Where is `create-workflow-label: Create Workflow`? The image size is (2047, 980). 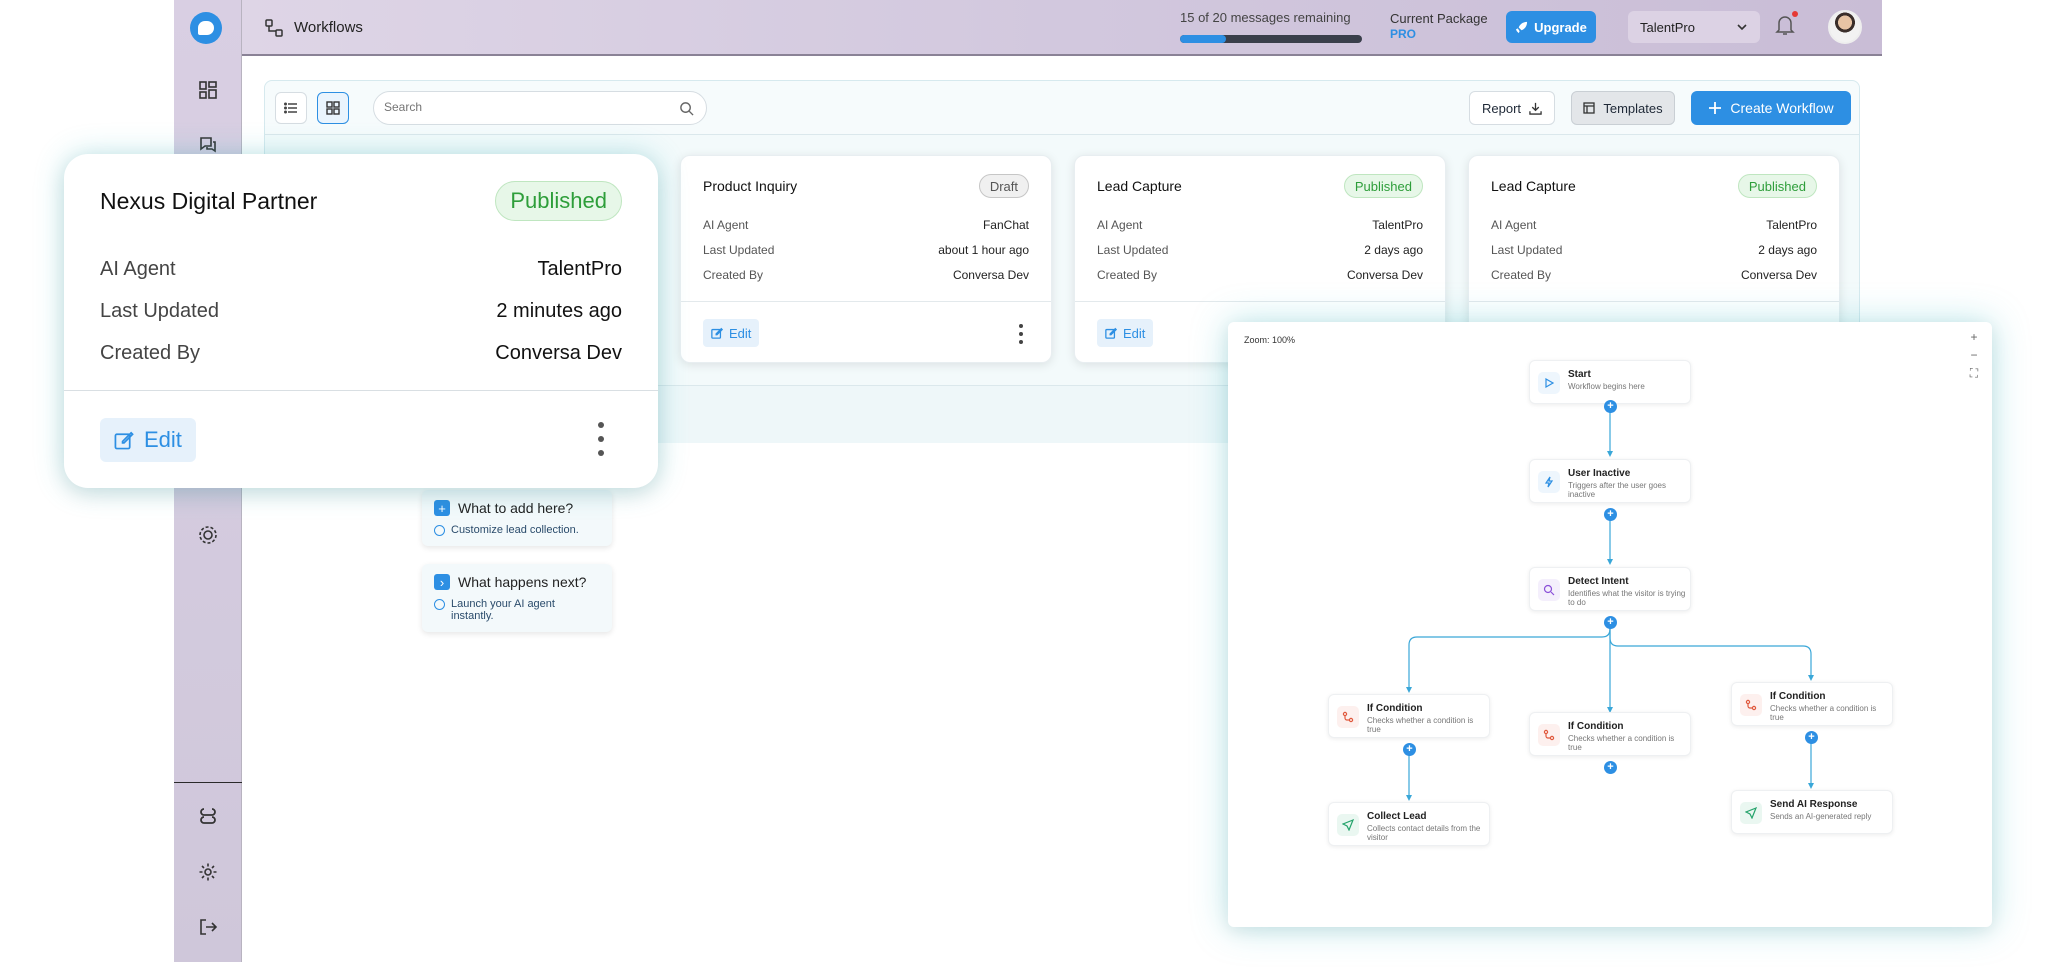
create-workflow-label: Create Workflow is located at coordinates (1782, 108).